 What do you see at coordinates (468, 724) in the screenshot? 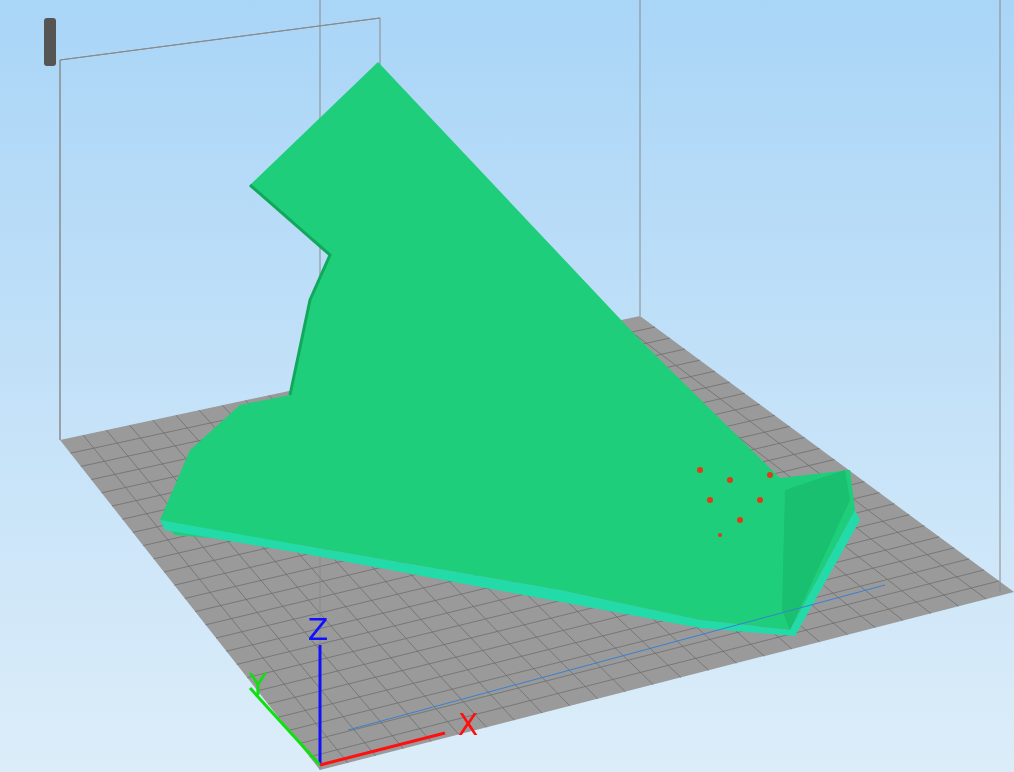
I see `axis-label: X` at bounding box center [468, 724].